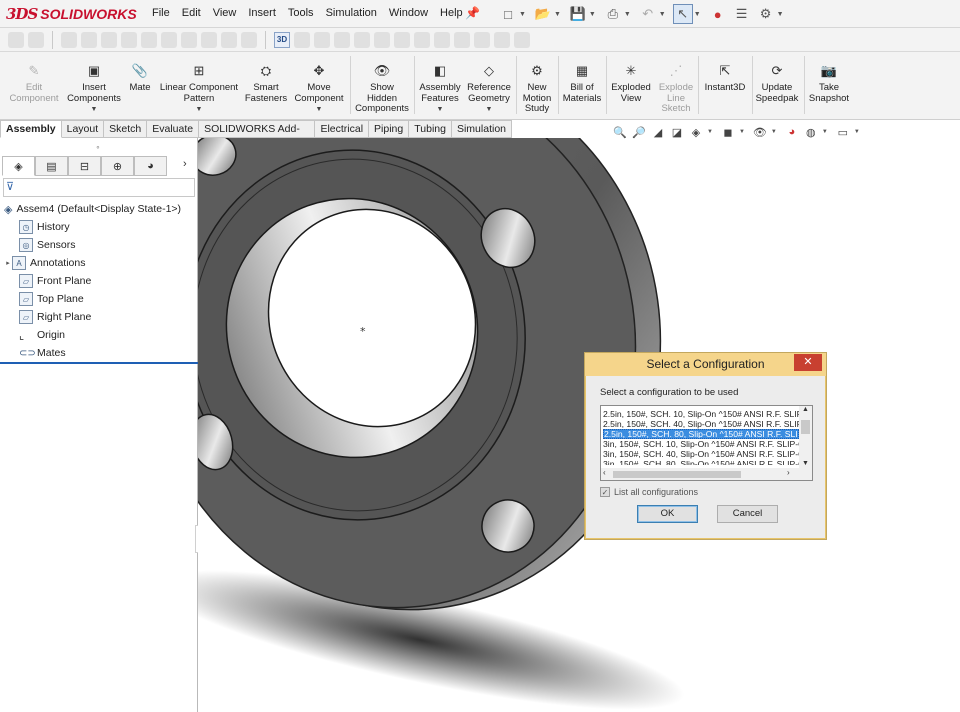 Image resolution: width=960 pixels, height=712 pixels. Describe the element at coordinates (613, 14) in the screenshot. I see `print-icon: ⎙` at that location.